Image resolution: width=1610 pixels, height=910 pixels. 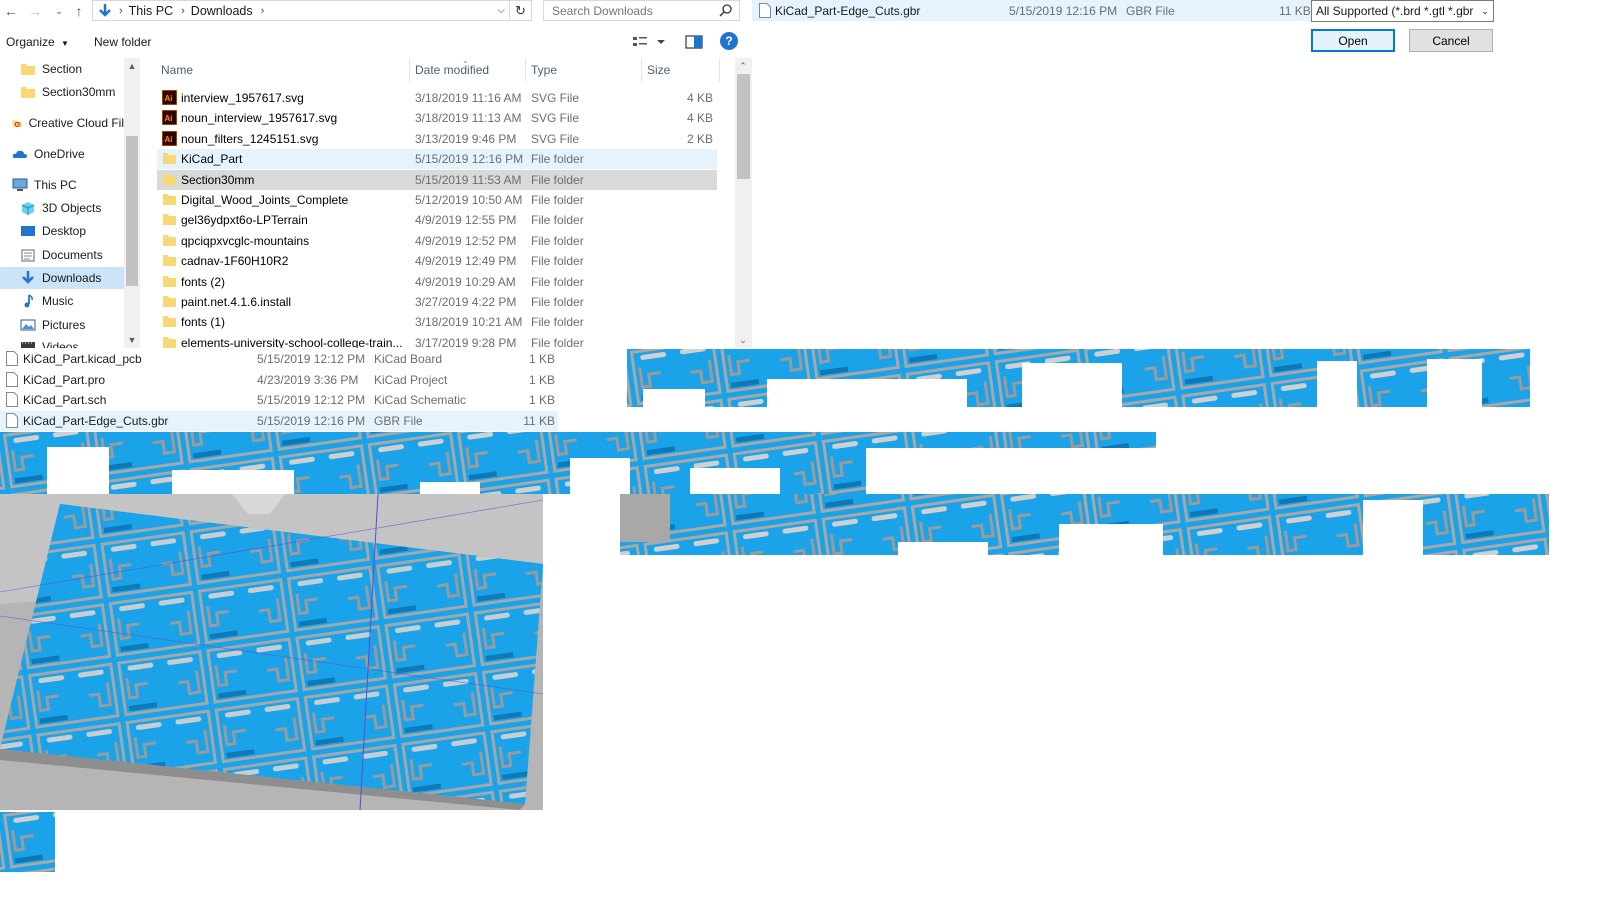 I want to click on 3d-viewer-panel, so click(x=271, y=652).